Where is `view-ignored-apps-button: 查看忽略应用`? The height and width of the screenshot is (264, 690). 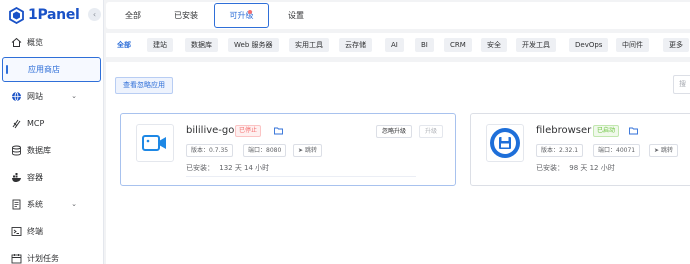 view-ignored-apps-button: 查看忽略应用 is located at coordinates (144, 85).